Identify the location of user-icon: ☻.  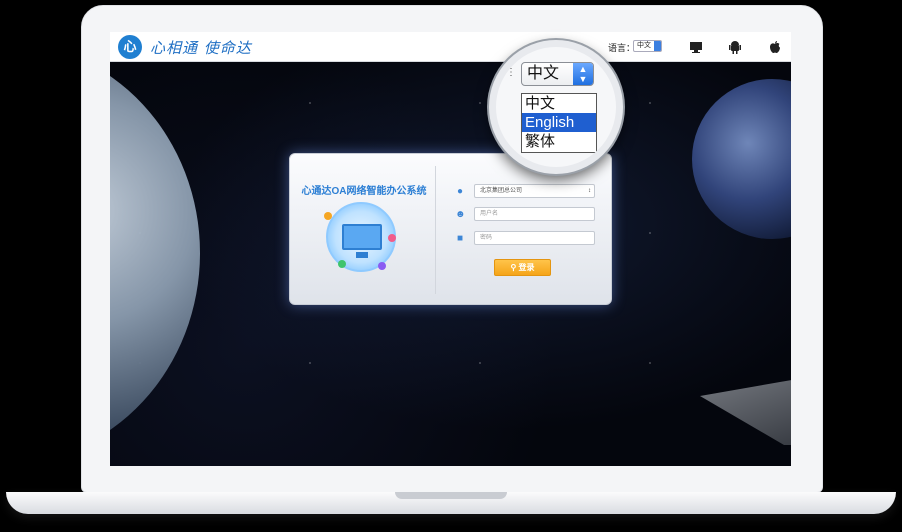
(460, 214).